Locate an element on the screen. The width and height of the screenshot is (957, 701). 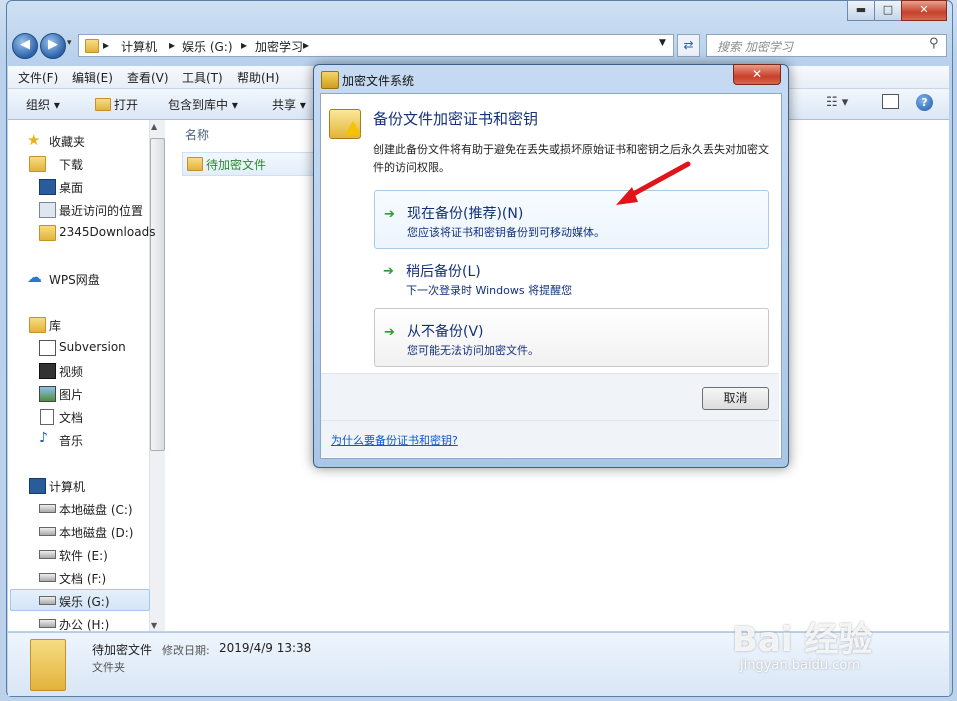
nav-favorites: ★ 收藏夹 is located at coordinates (79, 140).